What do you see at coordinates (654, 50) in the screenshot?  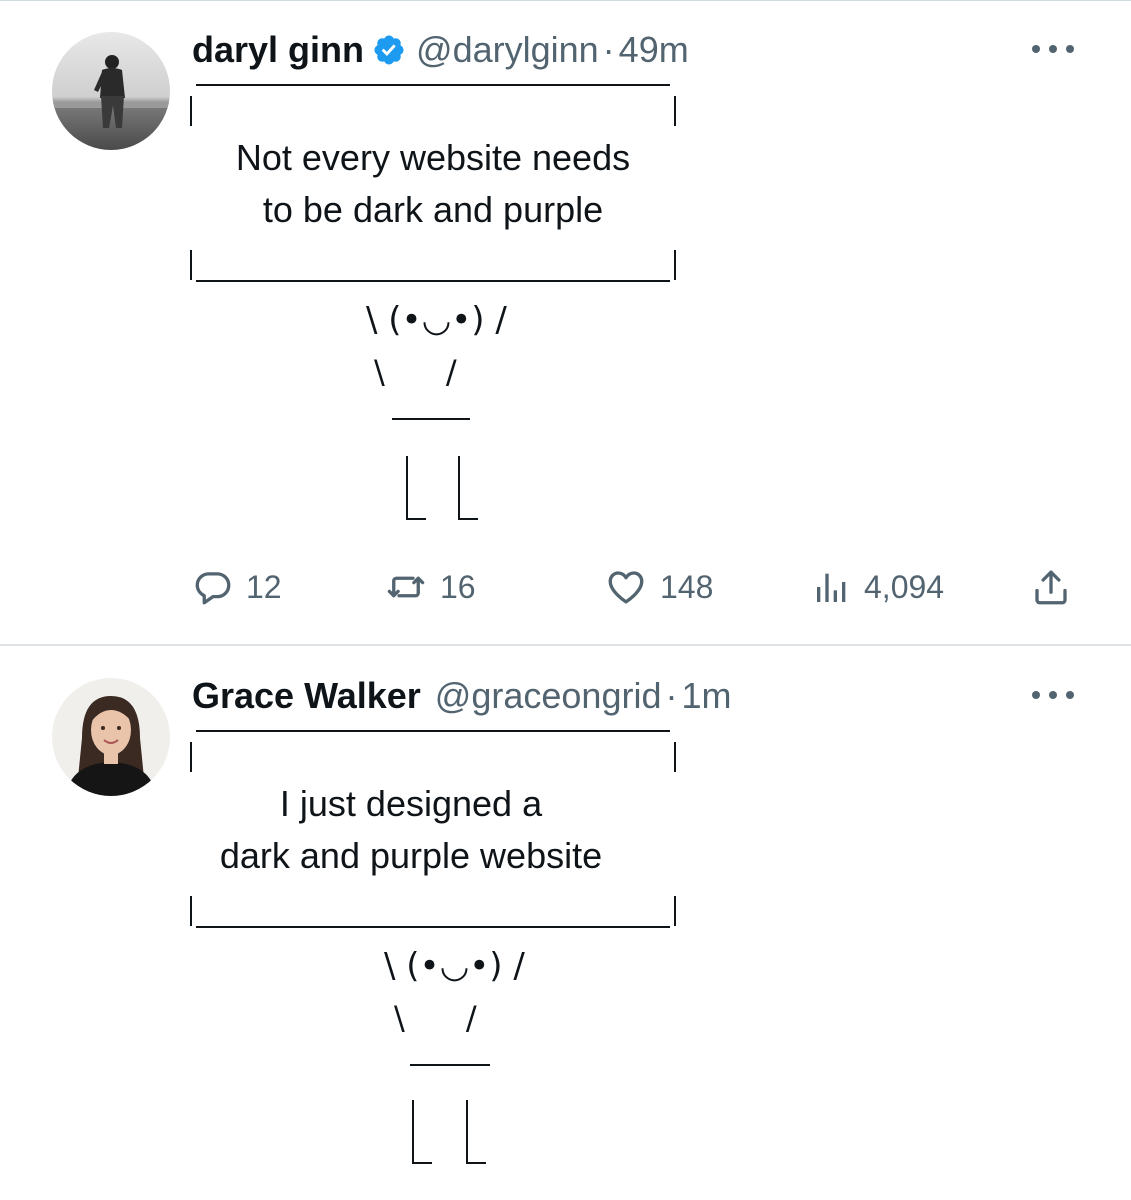 I see `timestamp: 49m` at bounding box center [654, 50].